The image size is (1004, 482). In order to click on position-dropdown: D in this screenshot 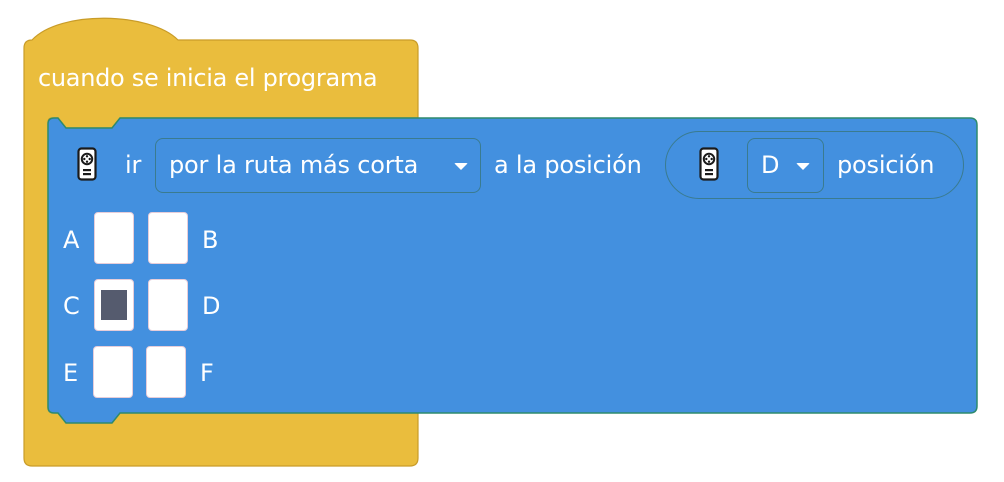, I will do `click(785, 165)`.